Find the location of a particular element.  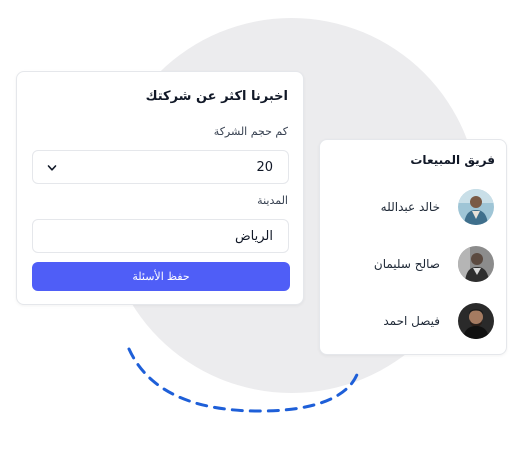

chevron-down-icon is located at coordinates (52, 168).